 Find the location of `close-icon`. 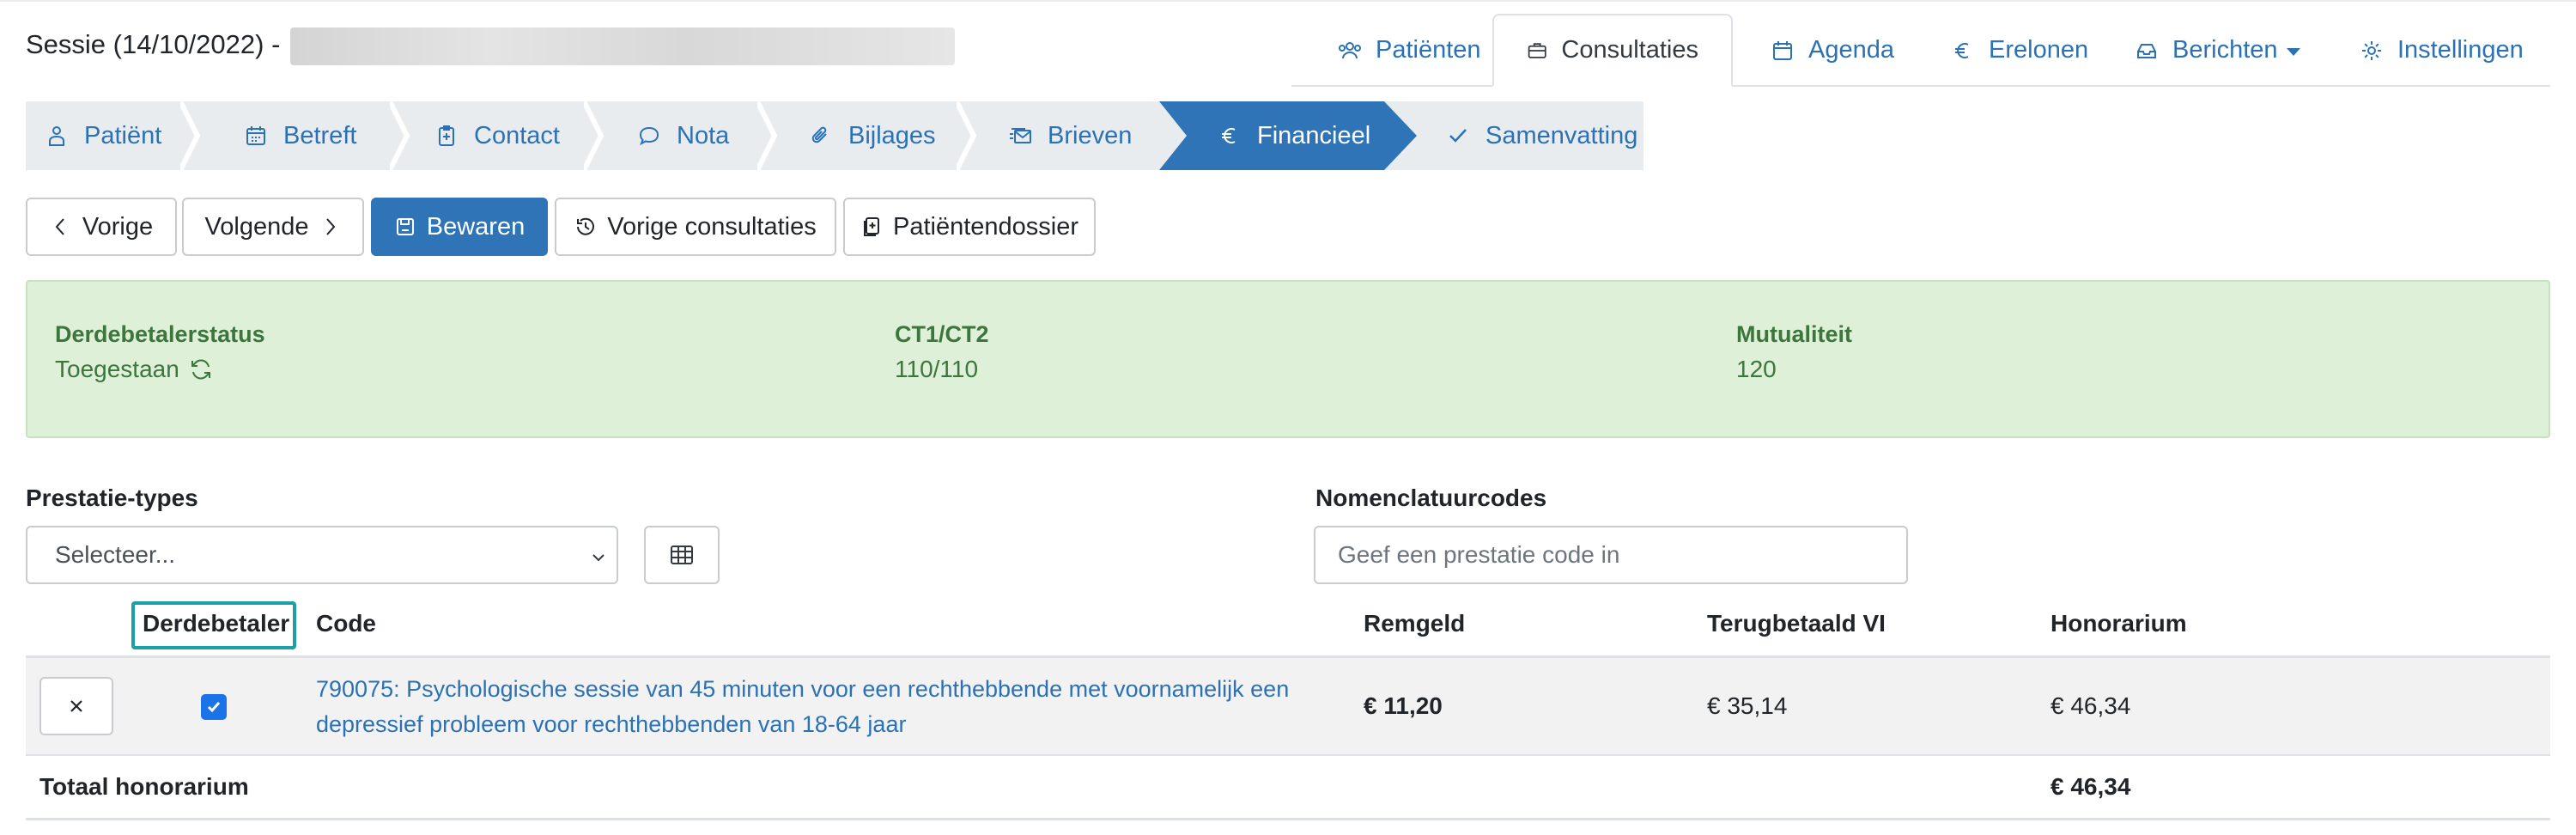

close-icon is located at coordinates (76, 706).